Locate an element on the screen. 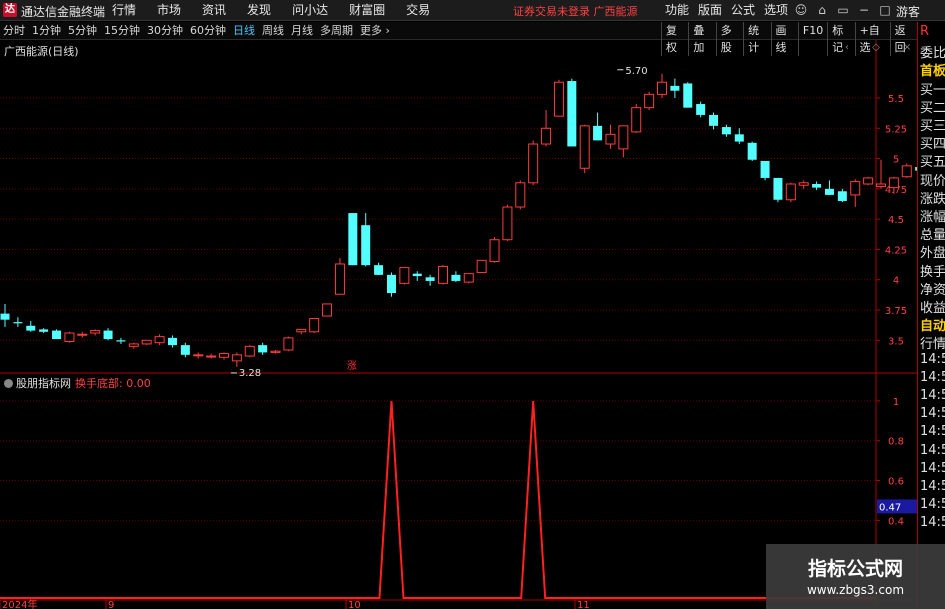 The height and width of the screenshot is (609, 945). side-panel-item: 买四 is located at coordinates (932, 142).